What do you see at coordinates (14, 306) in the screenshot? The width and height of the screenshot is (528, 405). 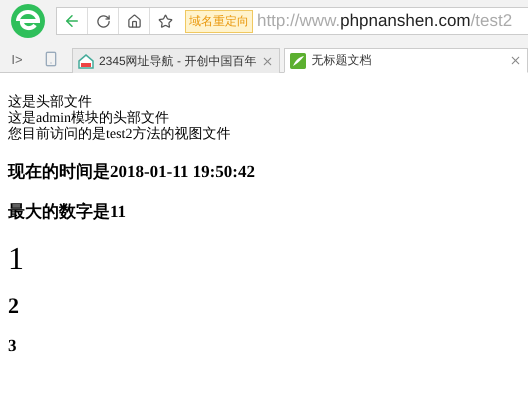 I see `heading: 2` at bounding box center [14, 306].